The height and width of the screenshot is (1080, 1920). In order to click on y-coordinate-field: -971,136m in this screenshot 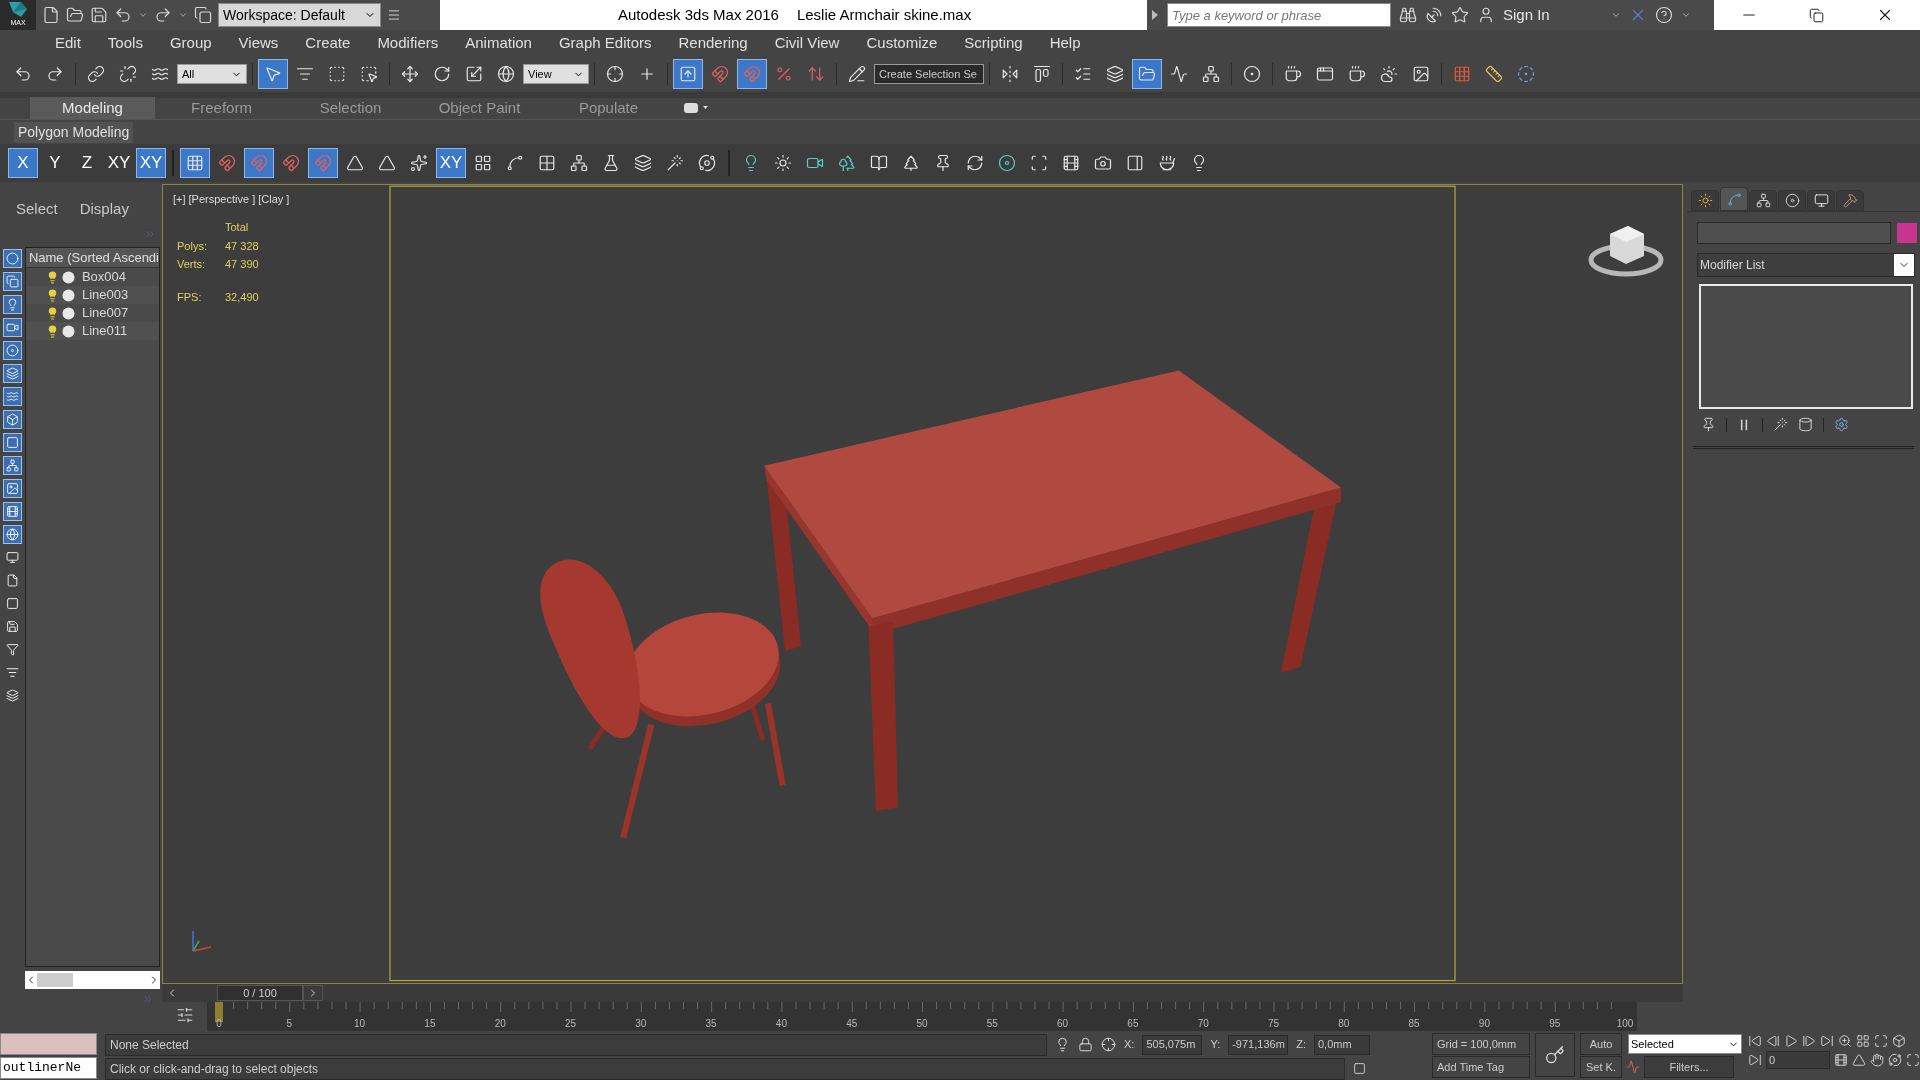, I will do `click(1258, 1044)`.